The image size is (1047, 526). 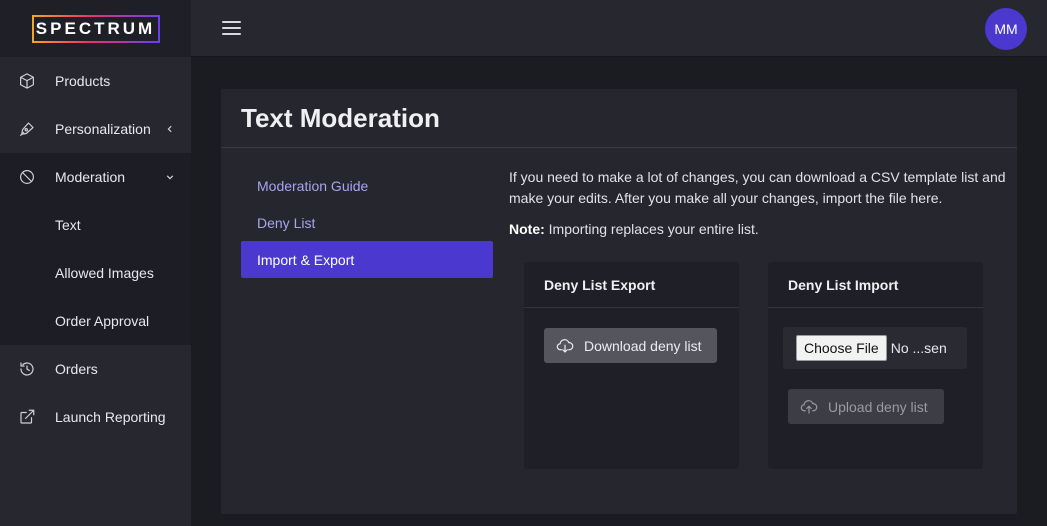 I want to click on cloud-upload-icon, so click(x=809, y=406).